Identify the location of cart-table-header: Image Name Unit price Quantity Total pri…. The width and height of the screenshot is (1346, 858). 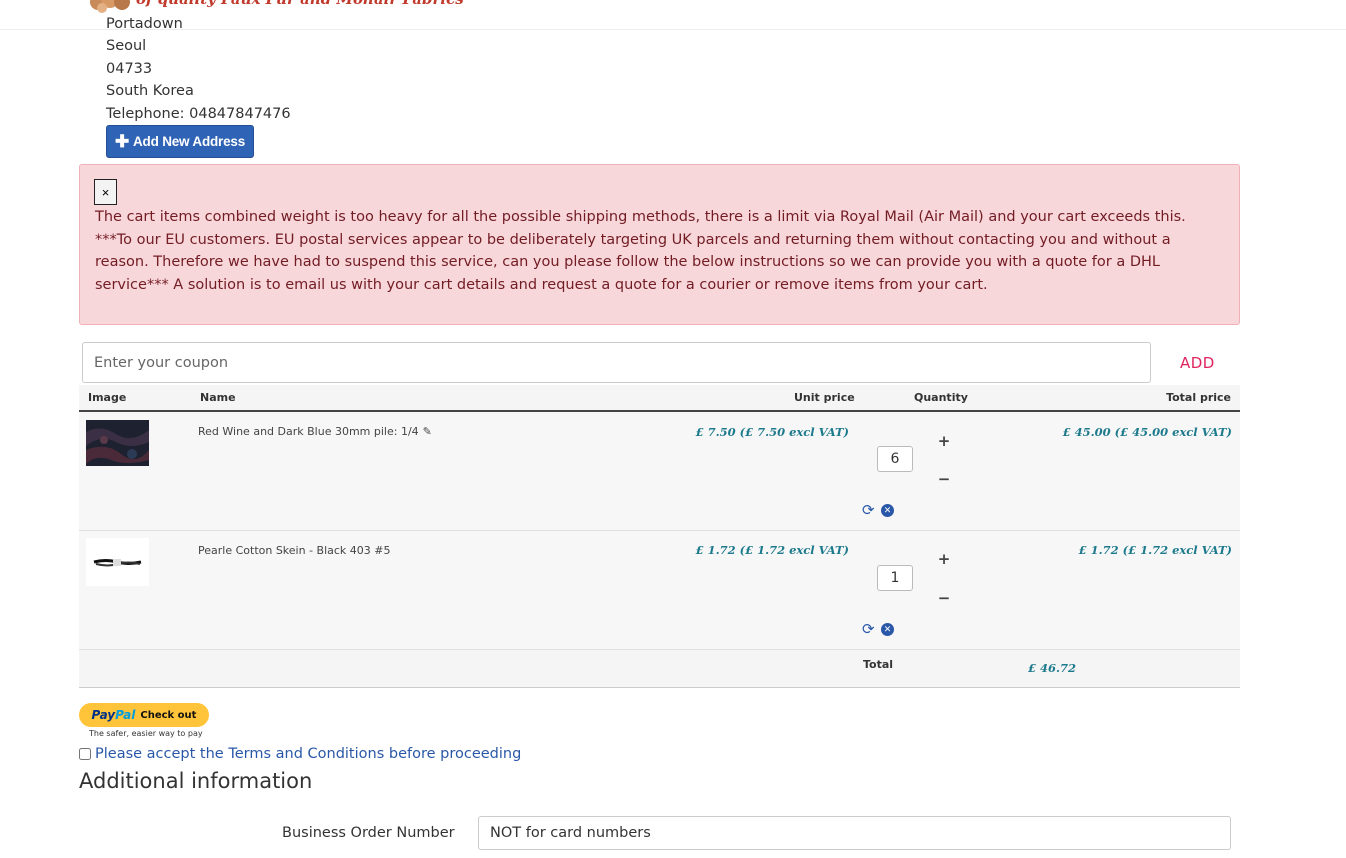
(659, 398).